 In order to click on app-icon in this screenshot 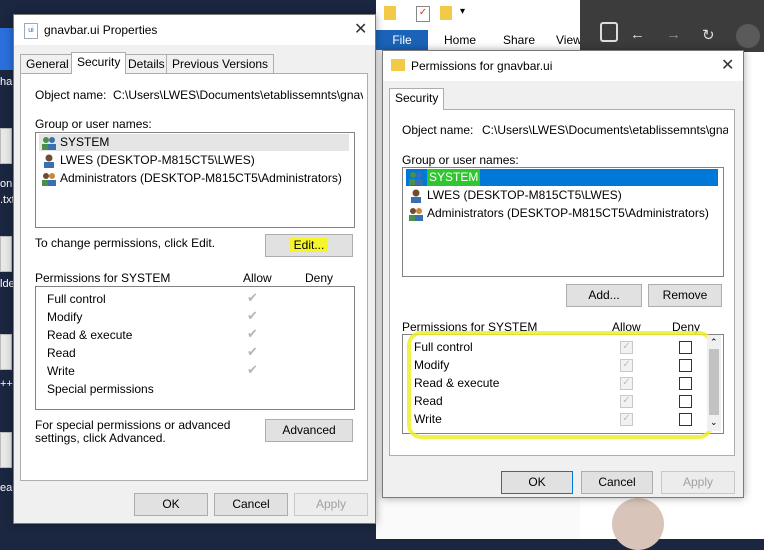, I will do `click(7, 49)`.